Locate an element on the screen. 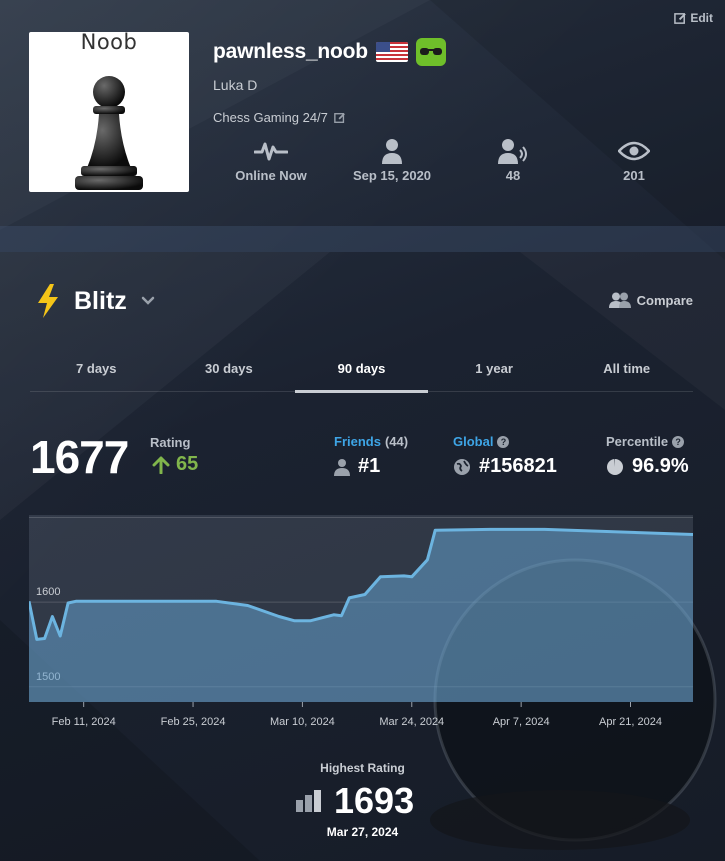  real-name: Luka D is located at coordinates (235, 85).